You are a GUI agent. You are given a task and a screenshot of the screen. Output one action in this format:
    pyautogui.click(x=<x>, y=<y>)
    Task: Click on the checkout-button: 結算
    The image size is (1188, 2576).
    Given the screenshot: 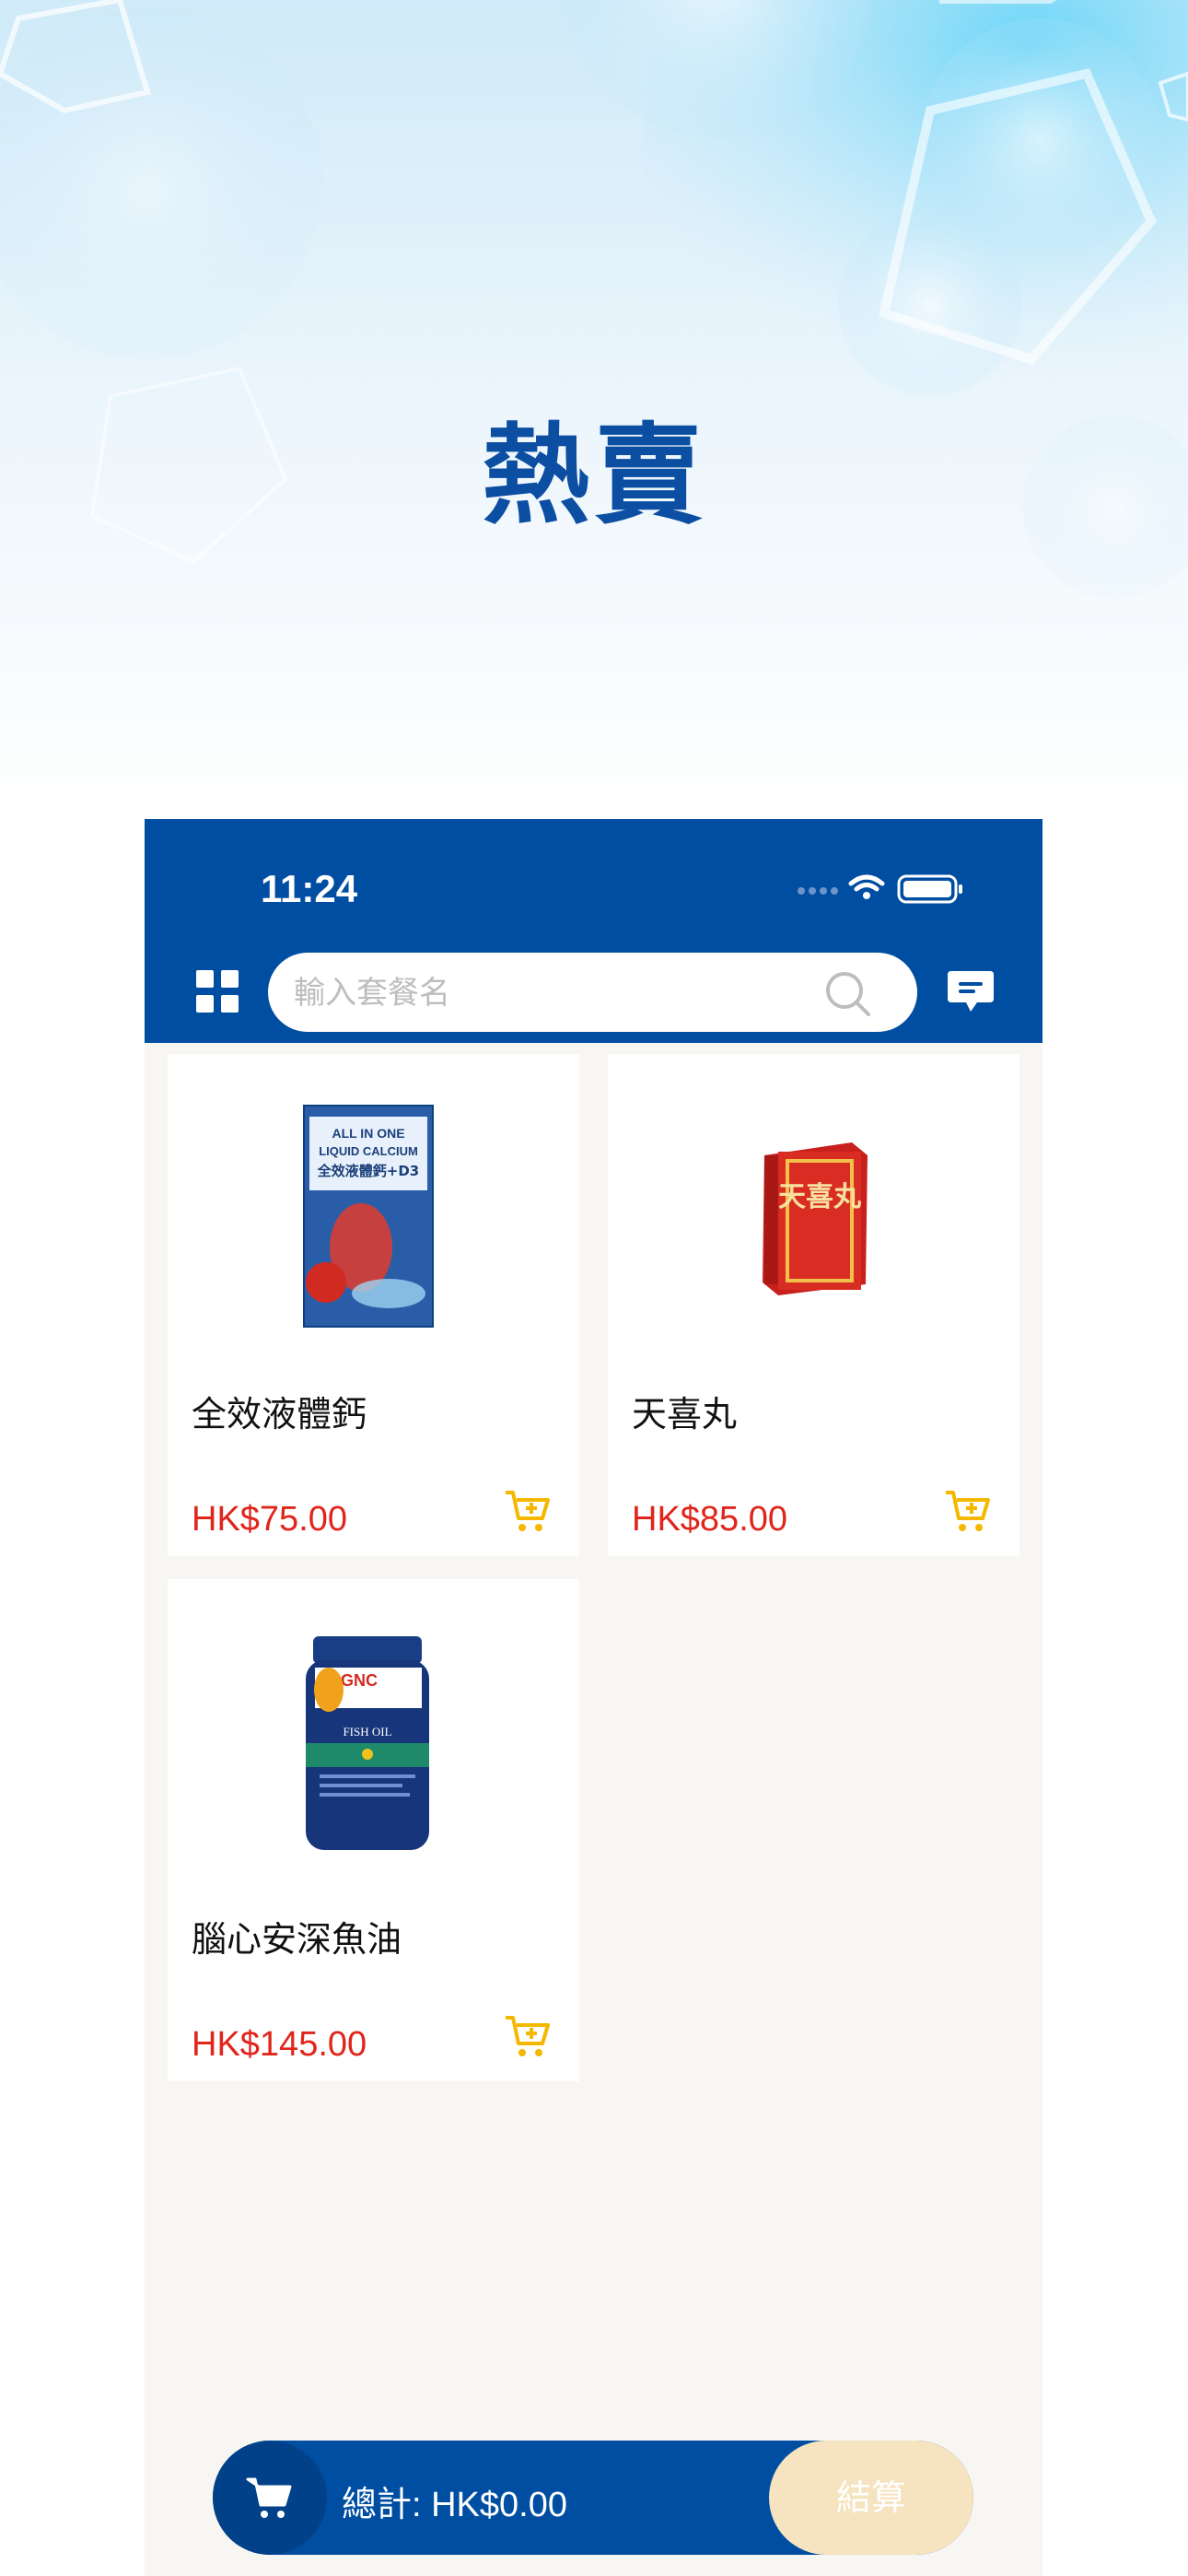 What is the action you would take?
    pyautogui.click(x=871, y=2498)
    